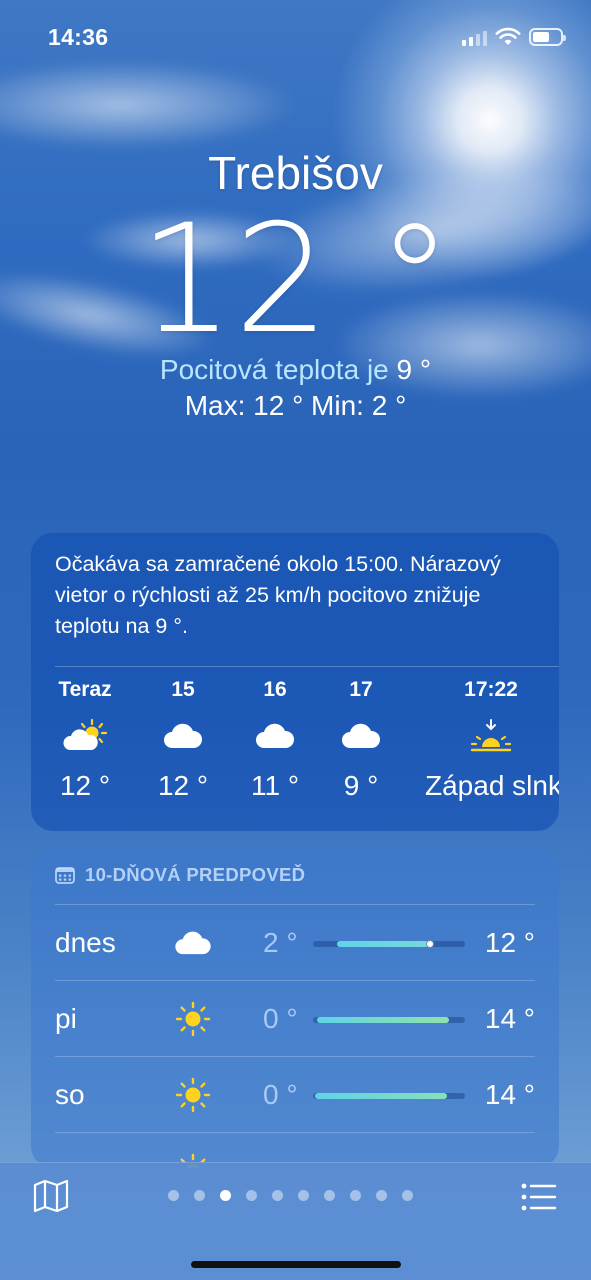 This screenshot has height=1280, width=591. I want to click on city-list-button, so click(539, 1197).